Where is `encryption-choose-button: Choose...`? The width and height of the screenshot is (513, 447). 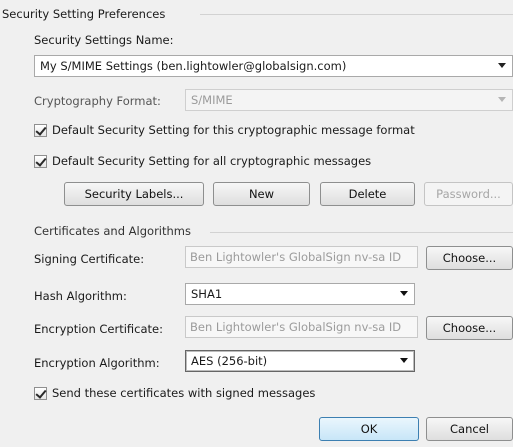 encryption-choose-button: Choose... is located at coordinates (469, 328).